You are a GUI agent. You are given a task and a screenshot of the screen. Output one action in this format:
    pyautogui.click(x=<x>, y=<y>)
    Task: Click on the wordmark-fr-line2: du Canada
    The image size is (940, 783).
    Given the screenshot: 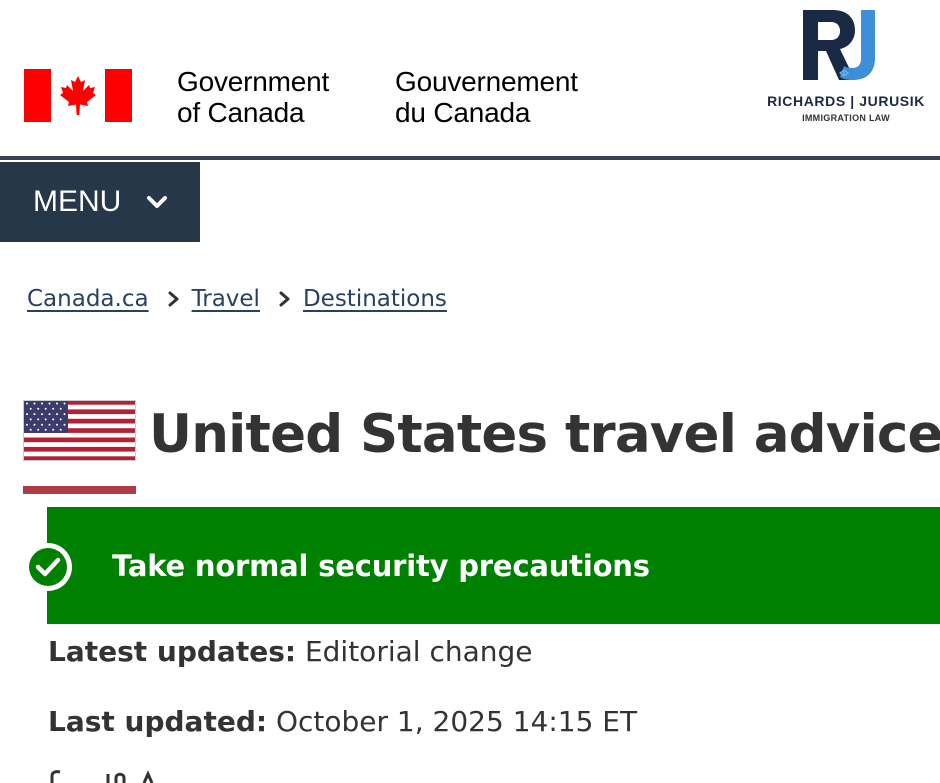 What is the action you would take?
    pyautogui.click(x=463, y=112)
    